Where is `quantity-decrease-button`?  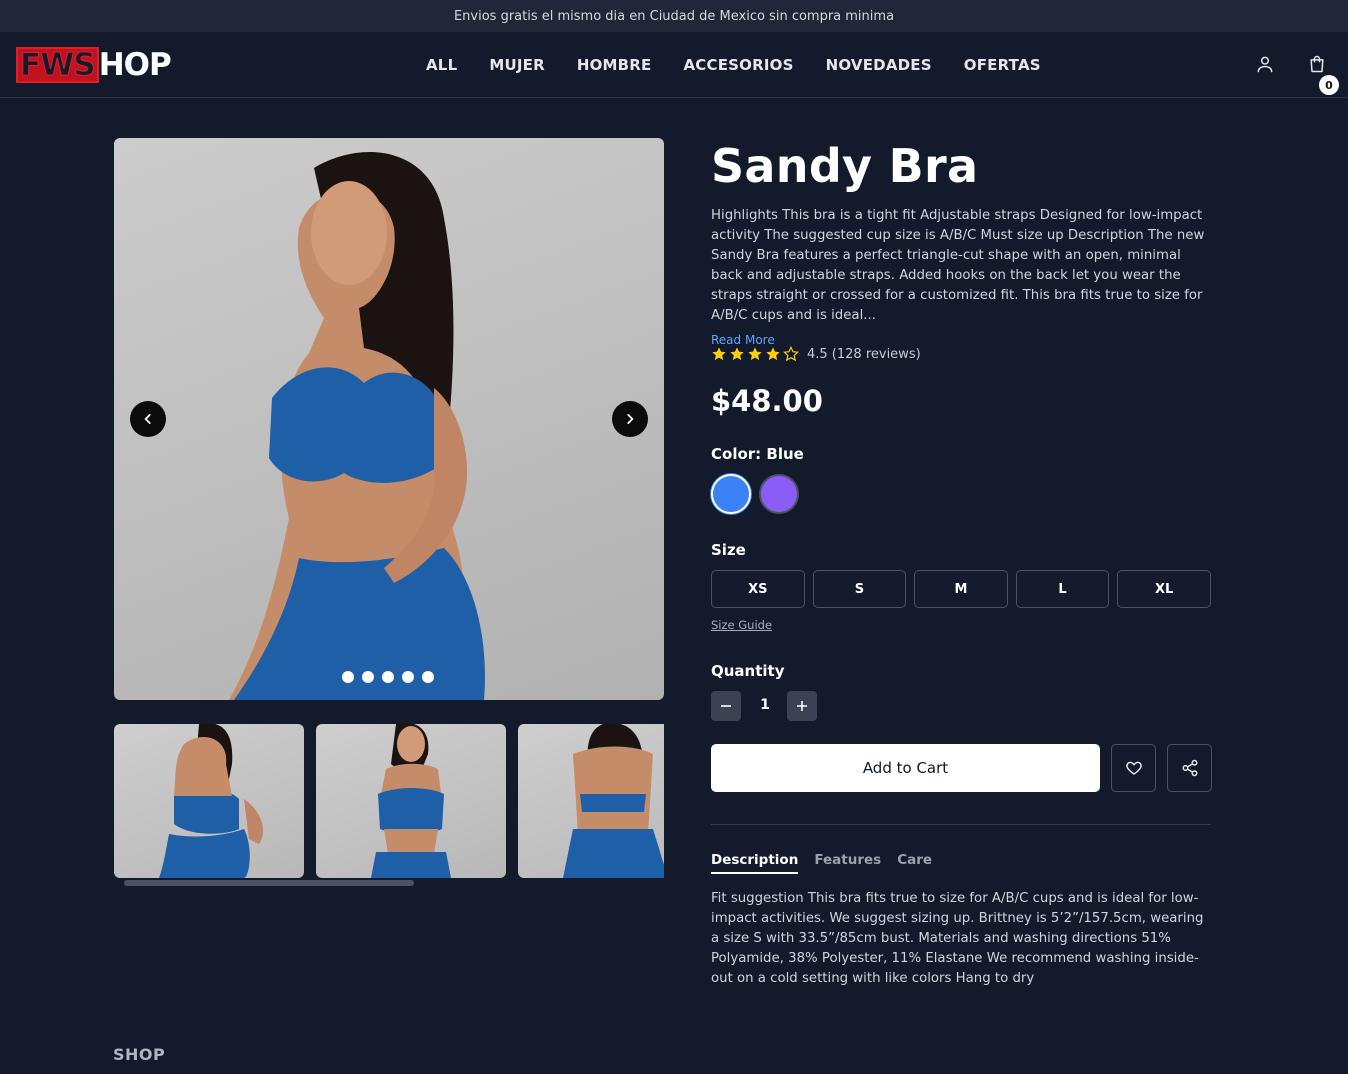 quantity-decrease-button is located at coordinates (726, 706).